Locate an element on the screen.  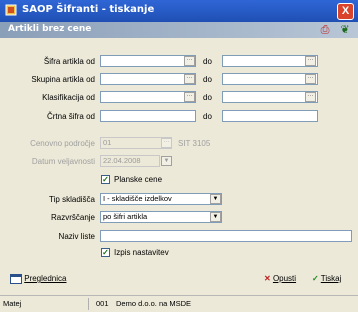
dialog-title: Artikli brez cene is located at coordinates (50, 29).